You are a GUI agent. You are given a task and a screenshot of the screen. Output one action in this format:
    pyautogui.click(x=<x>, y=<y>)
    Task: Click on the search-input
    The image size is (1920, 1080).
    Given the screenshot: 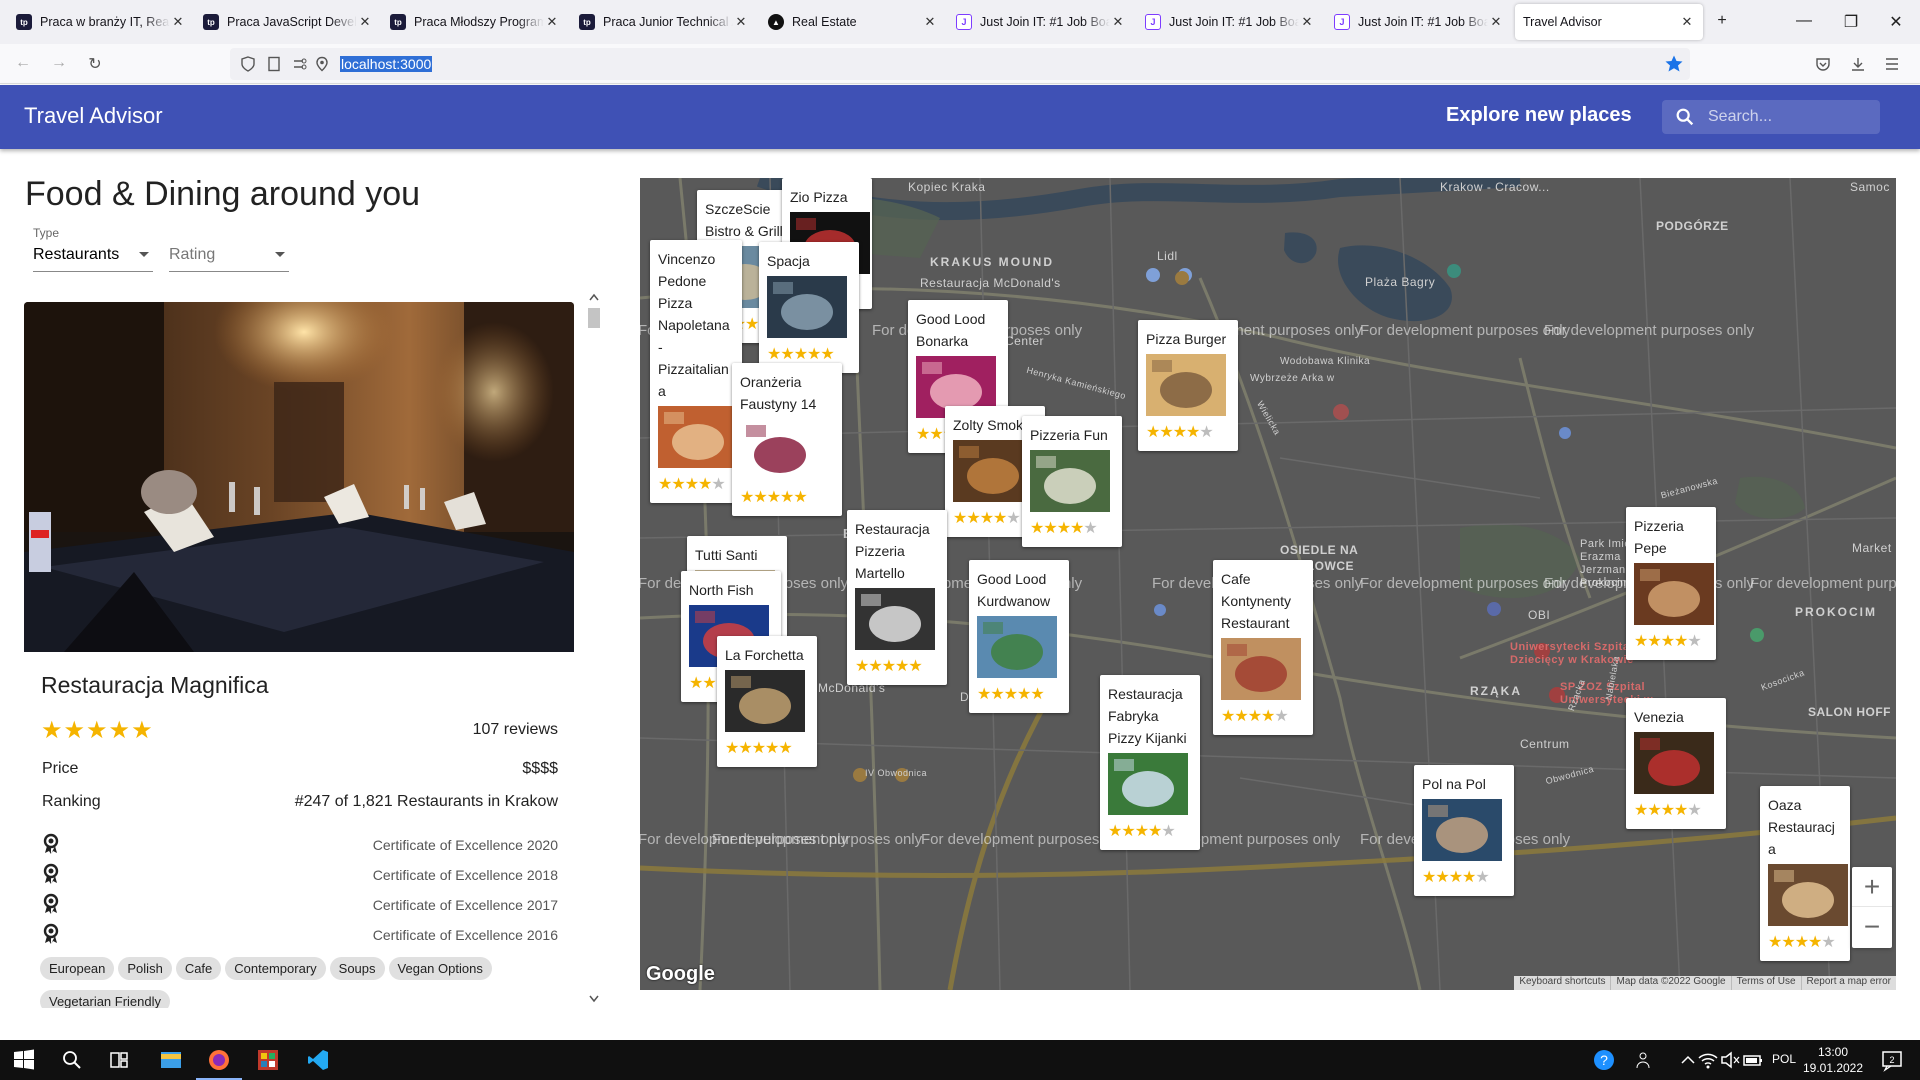 What is the action you would take?
    pyautogui.click(x=1788, y=117)
    